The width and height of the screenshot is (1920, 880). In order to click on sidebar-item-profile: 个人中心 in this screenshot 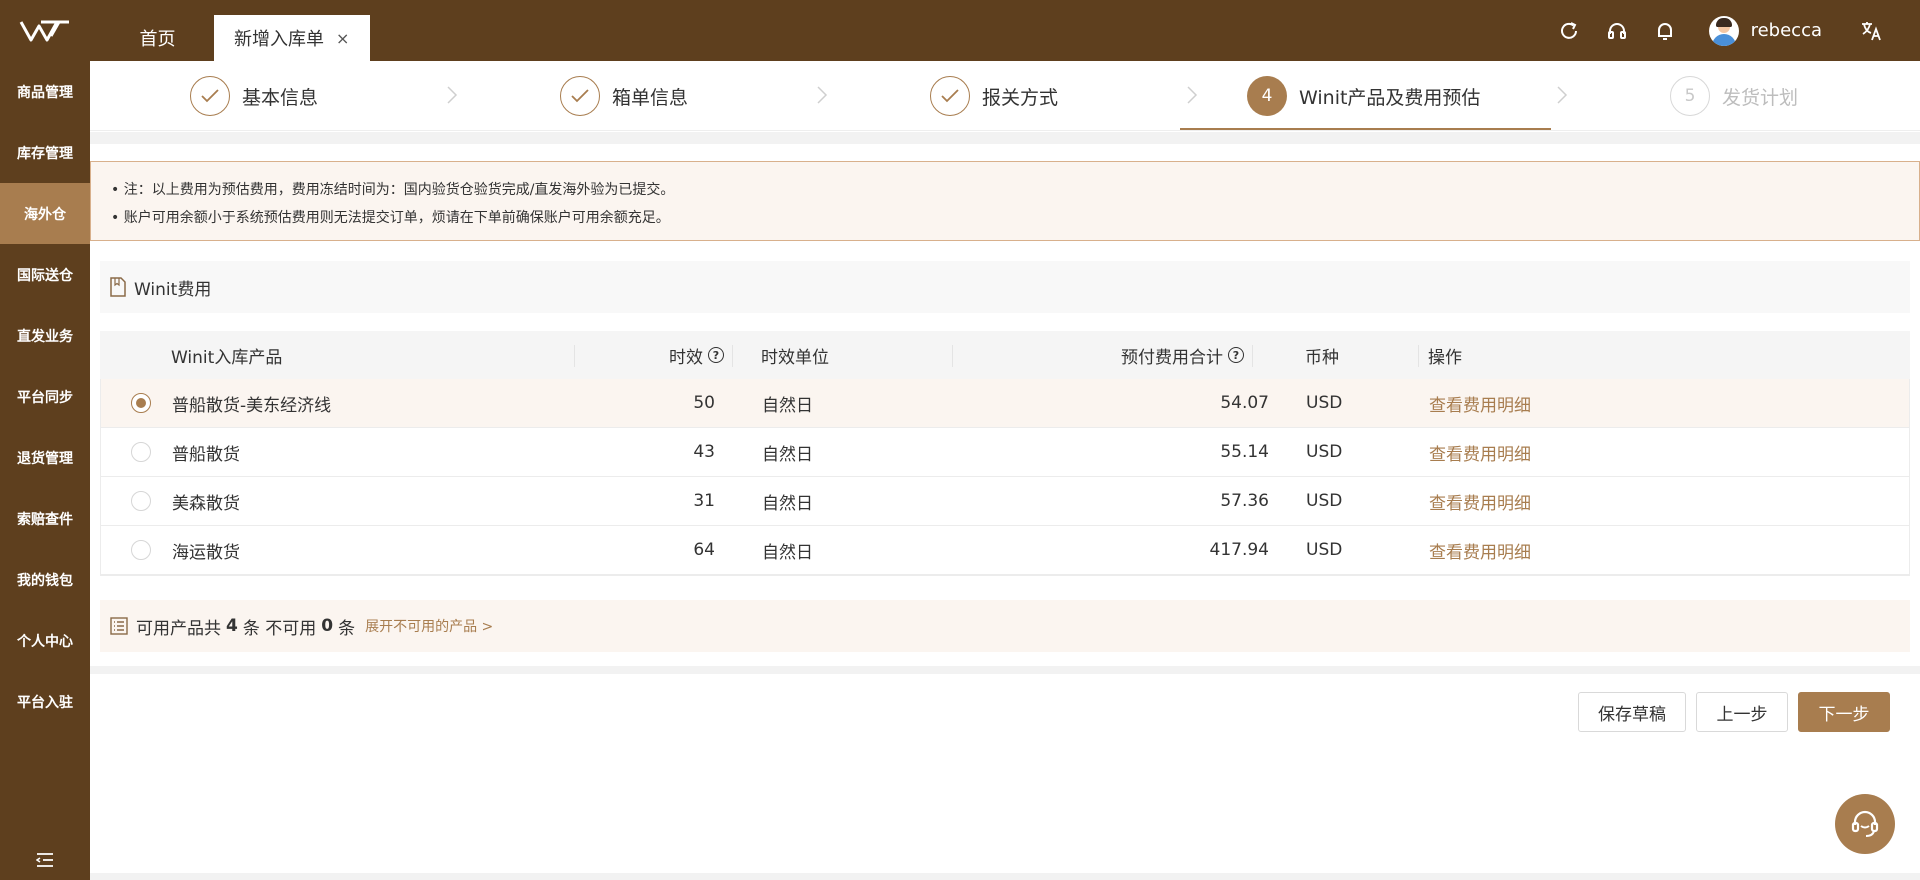, I will do `click(45, 640)`.